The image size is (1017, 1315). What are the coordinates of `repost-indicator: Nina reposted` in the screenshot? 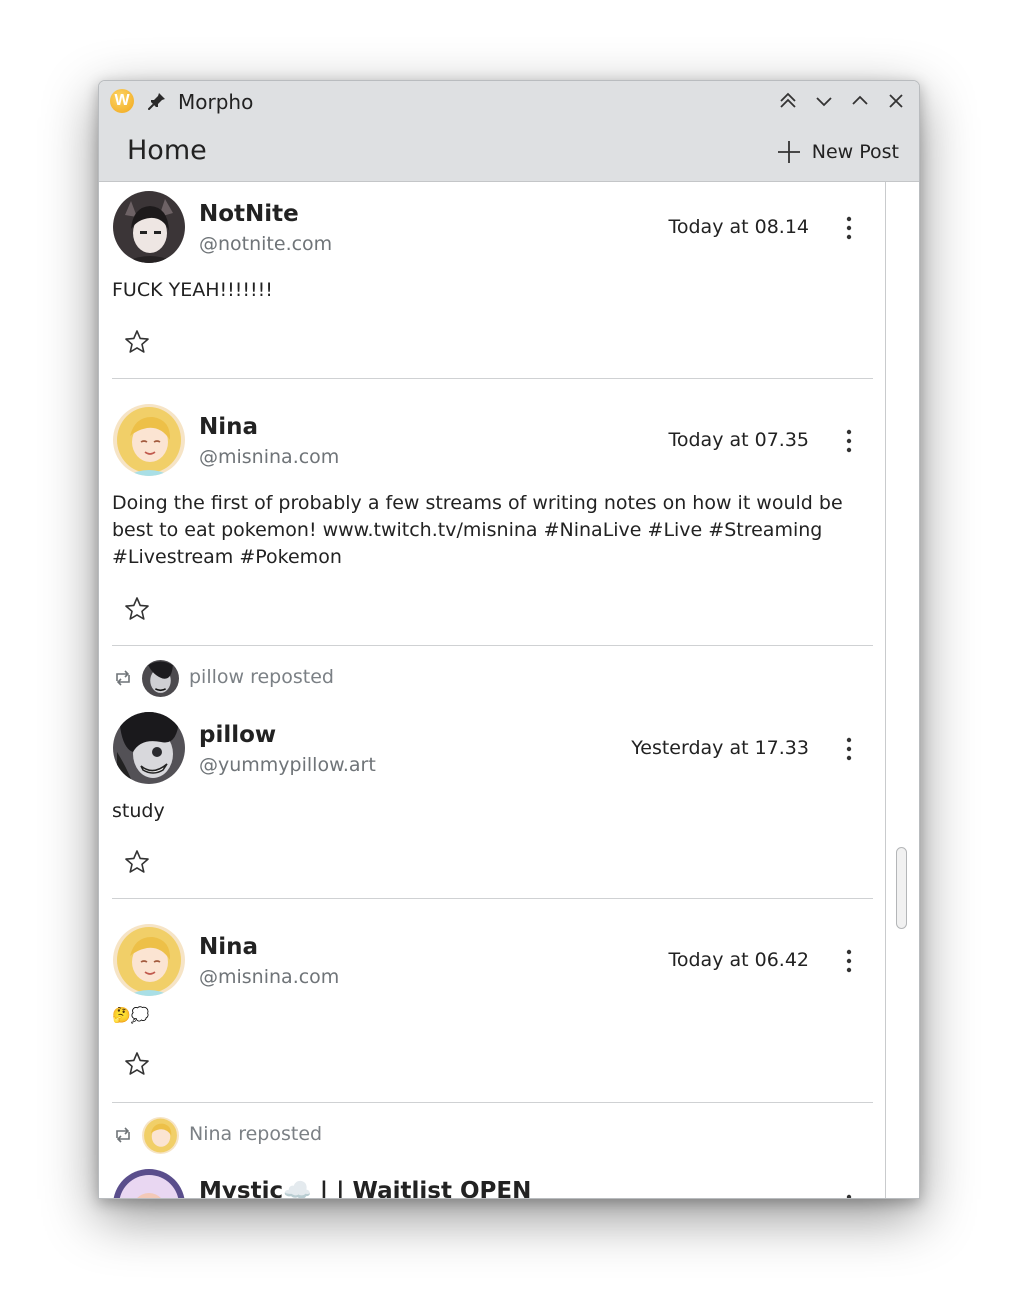 It's located at (412, 1135).